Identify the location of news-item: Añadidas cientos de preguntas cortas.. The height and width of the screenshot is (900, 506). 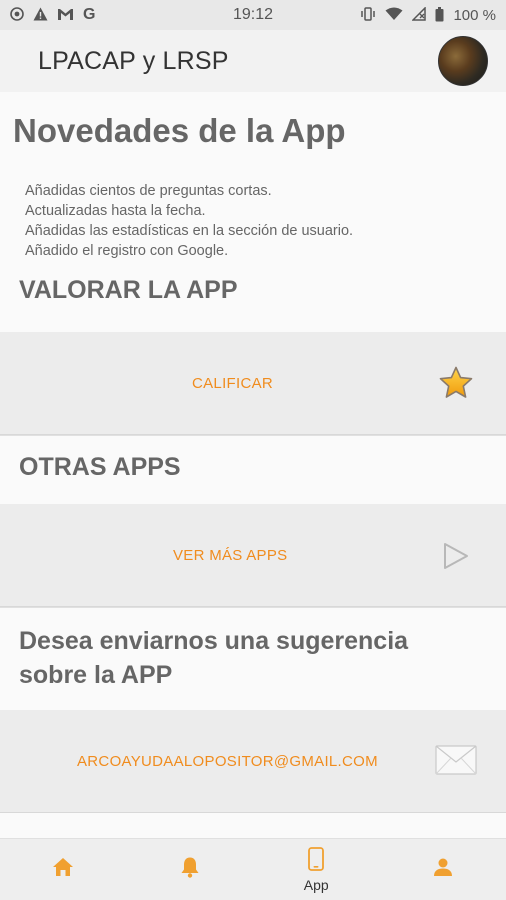
(148, 191).